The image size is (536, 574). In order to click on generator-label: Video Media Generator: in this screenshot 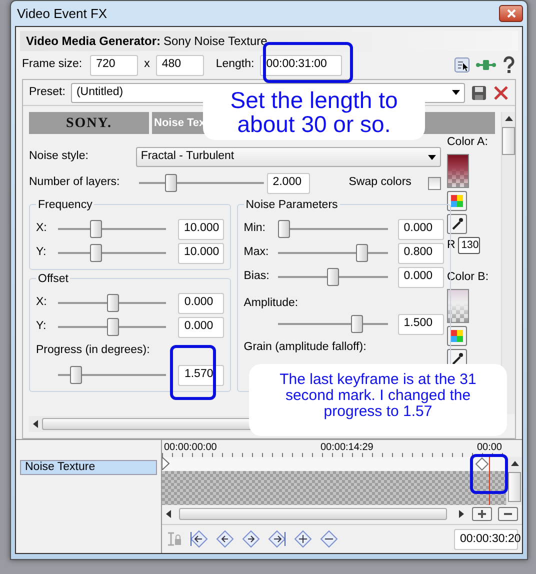, I will do `click(93, 41)`.